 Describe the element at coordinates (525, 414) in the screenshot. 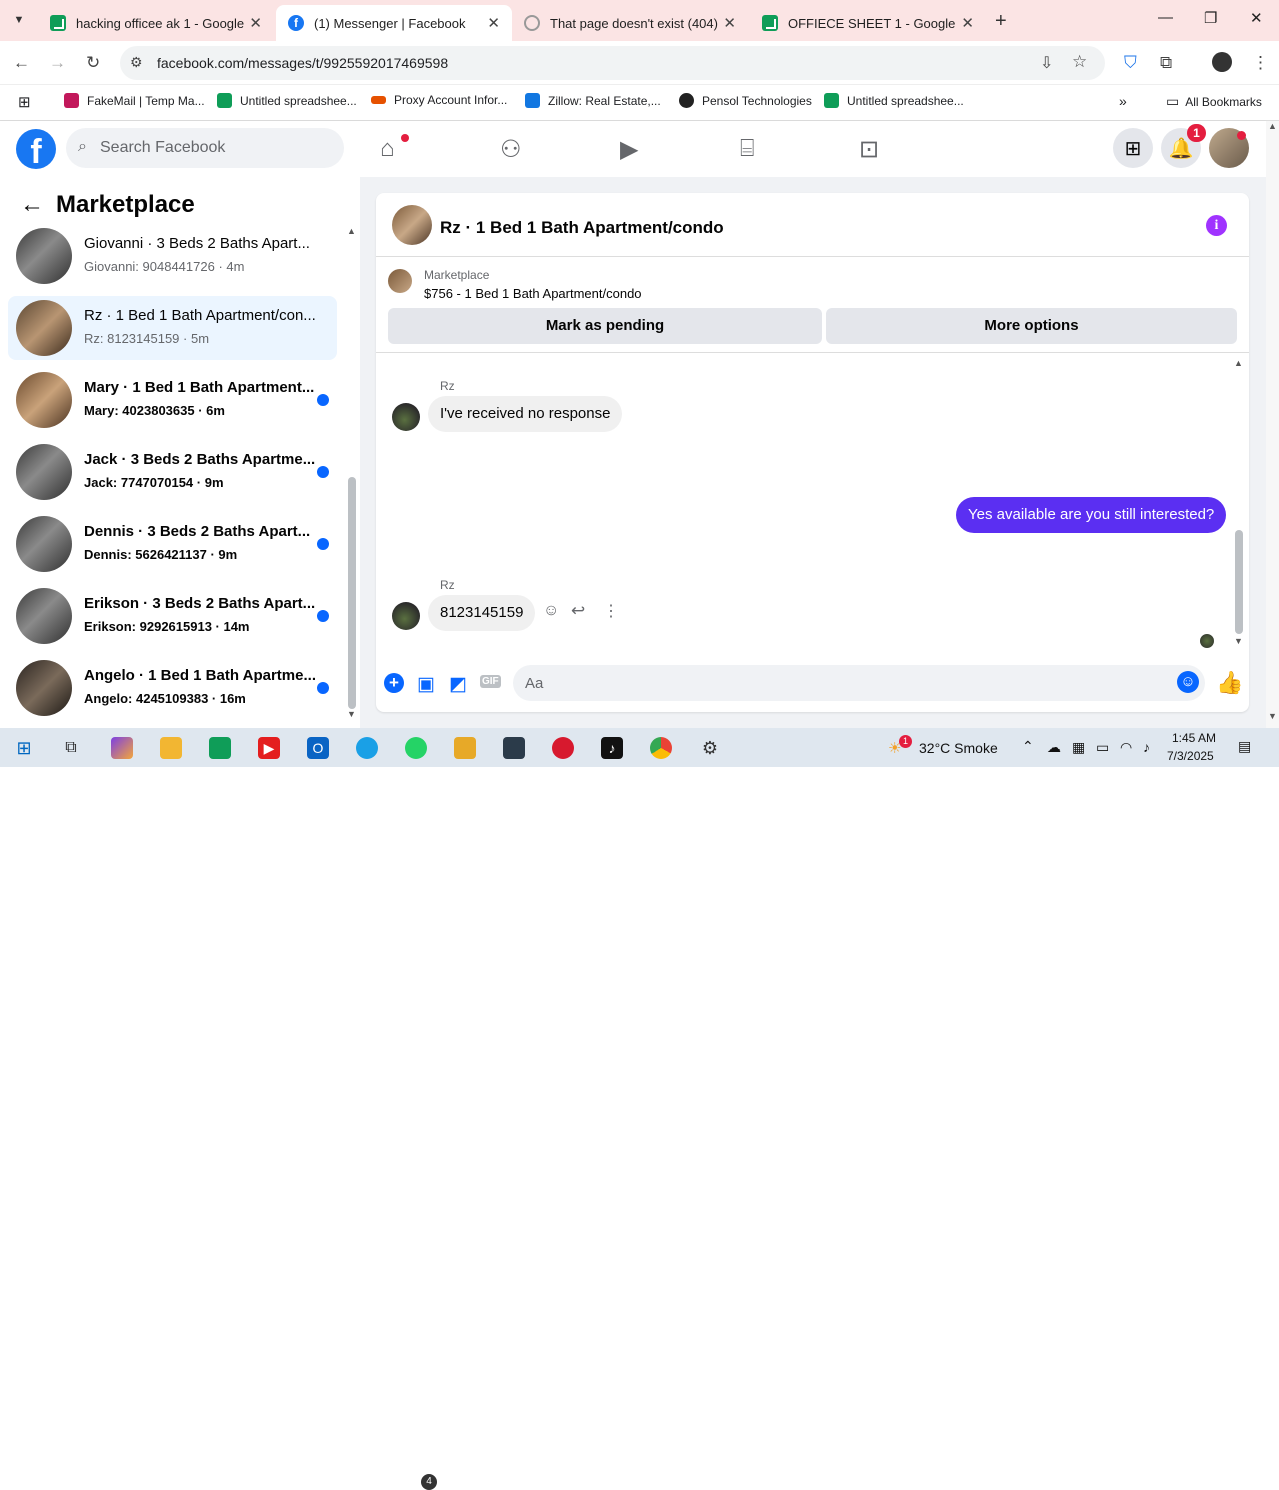

I see `message-bubble-incoming: I've received no response` at that location.